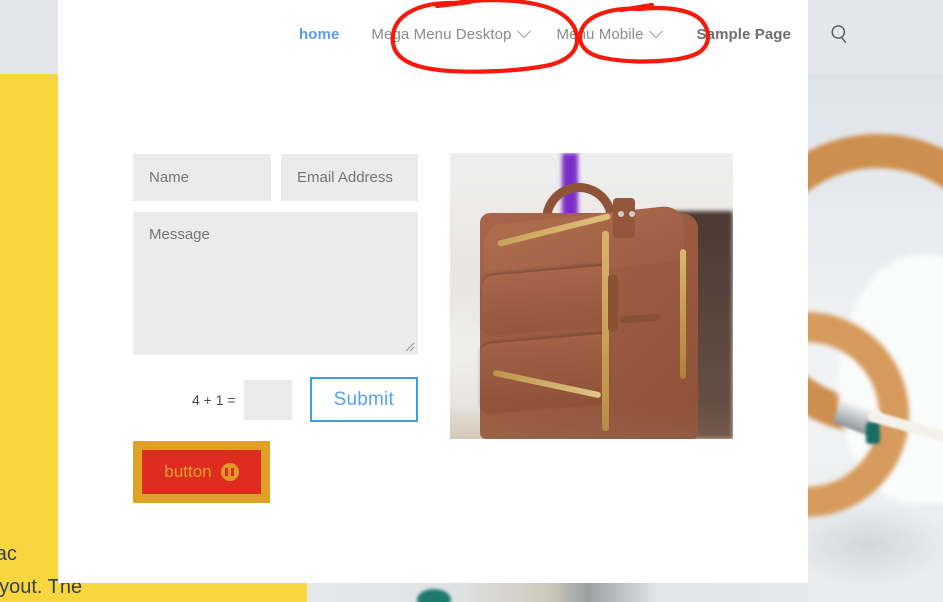 The width and height of the screenshot is (943, 602). I want to click on custom-button-label: button, so click(188, 471).